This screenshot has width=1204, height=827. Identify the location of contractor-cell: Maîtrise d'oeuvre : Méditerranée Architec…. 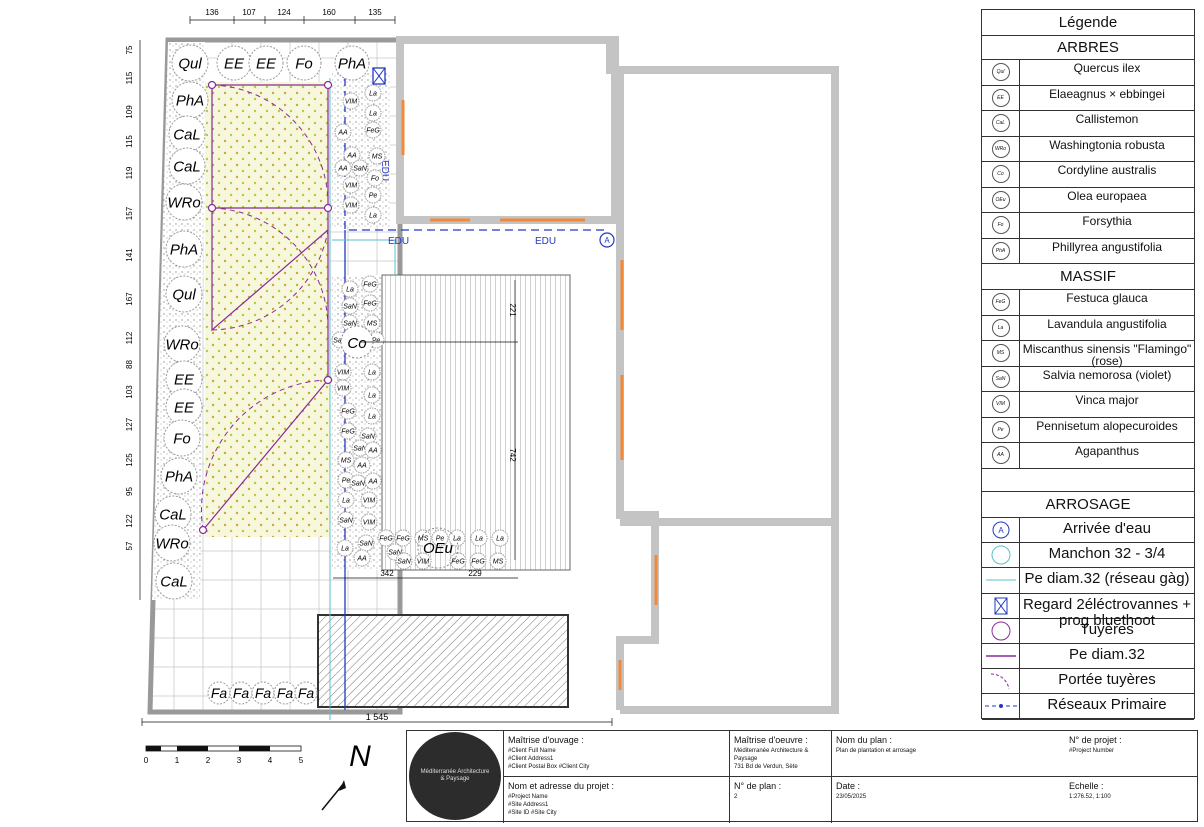
(780, 754).